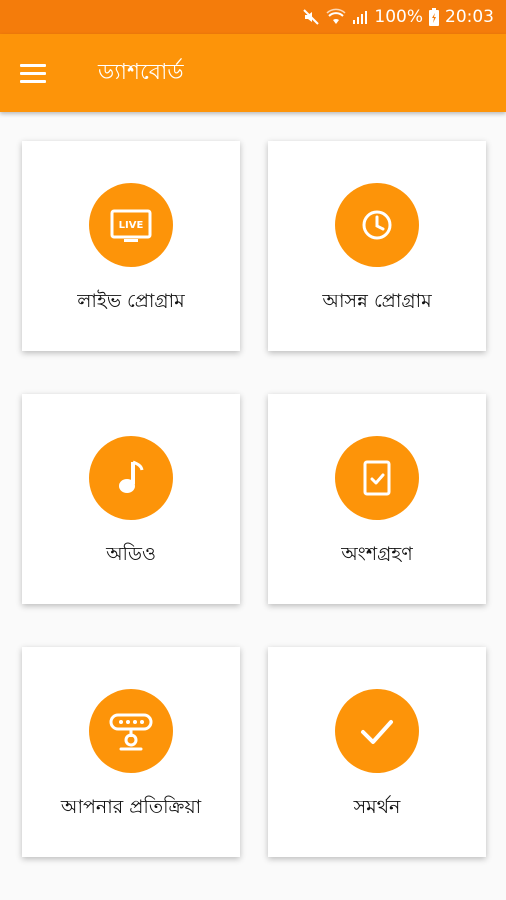  What do you see at coordinates (33, 65) in the screenshot?
I see `hamburger-icon` at bounding box center [33, 65].